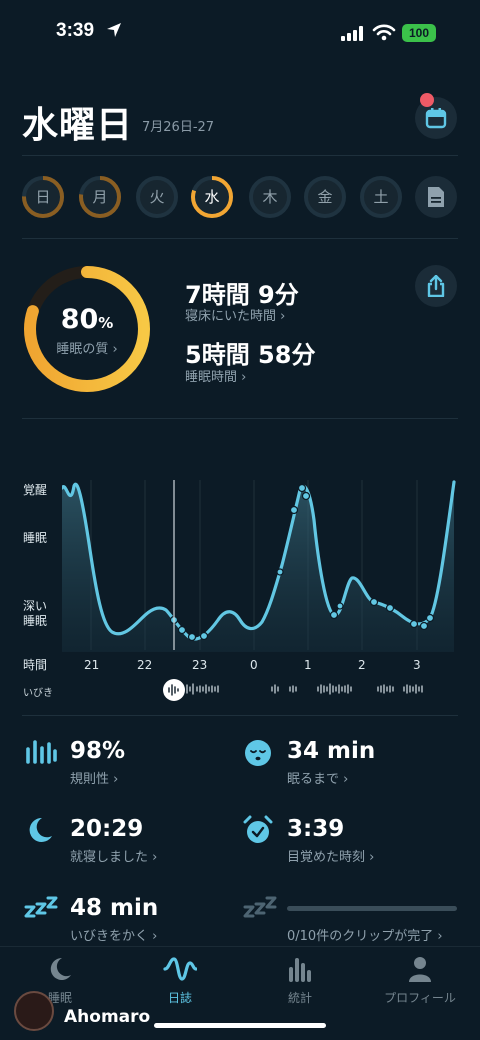  I want to click on day-label: 火, so click(157, 197).